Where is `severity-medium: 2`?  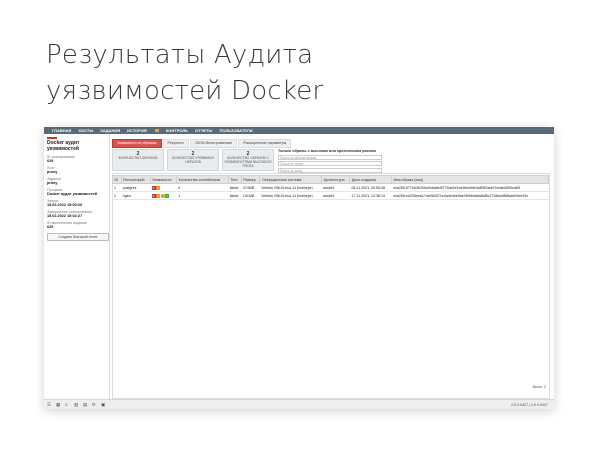 severity-medium: 2 is located at coordinates (162, 195).